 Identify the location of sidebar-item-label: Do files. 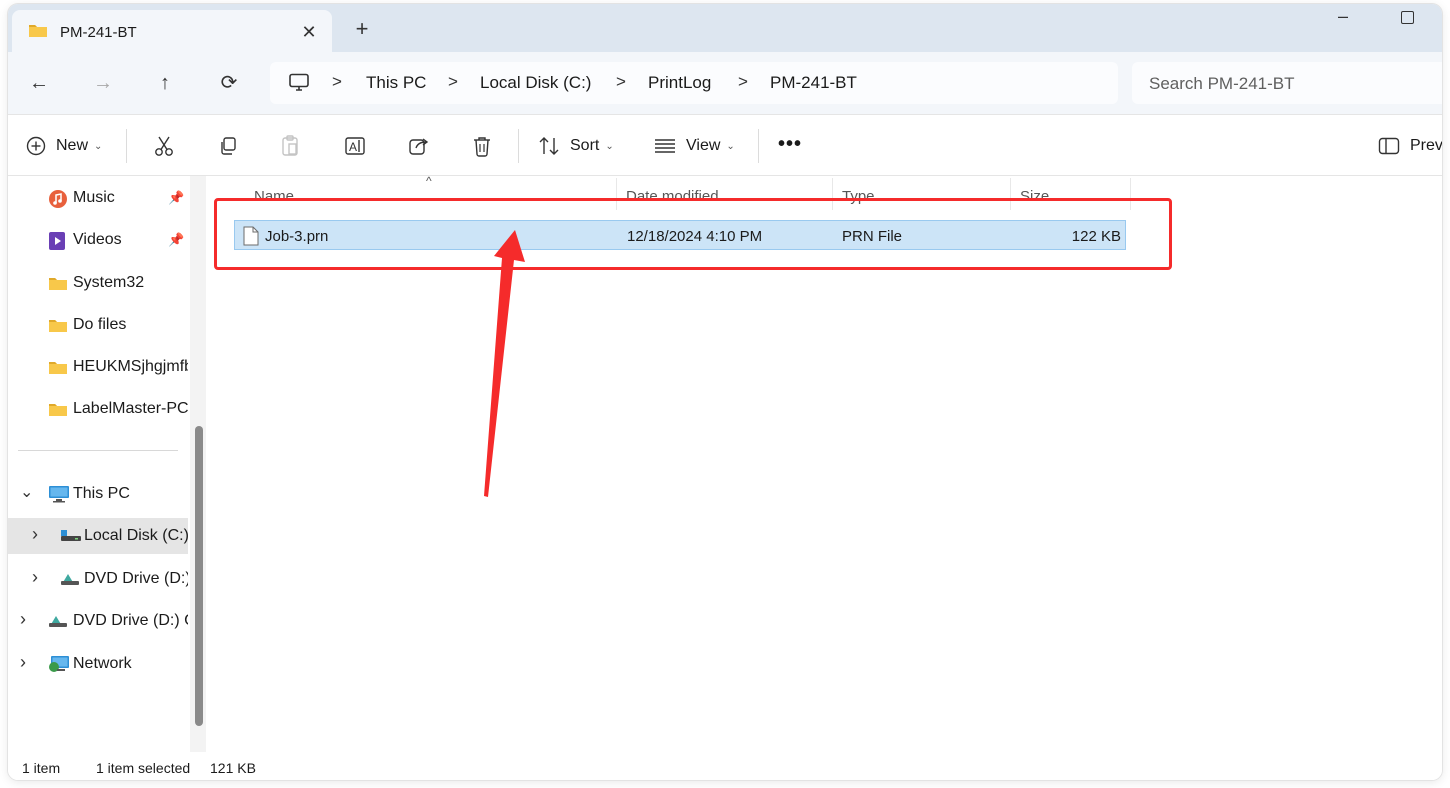
(100, 324).